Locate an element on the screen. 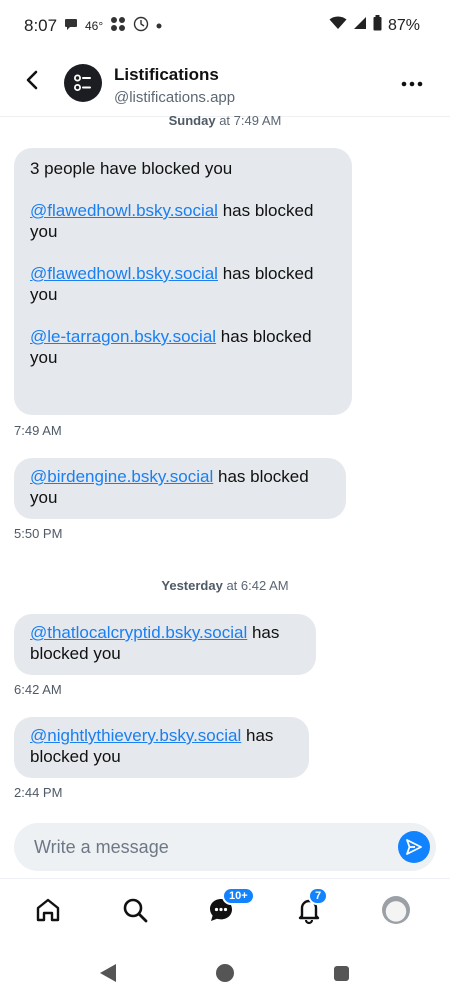  dot-icon is located at coordinates (159, 26).